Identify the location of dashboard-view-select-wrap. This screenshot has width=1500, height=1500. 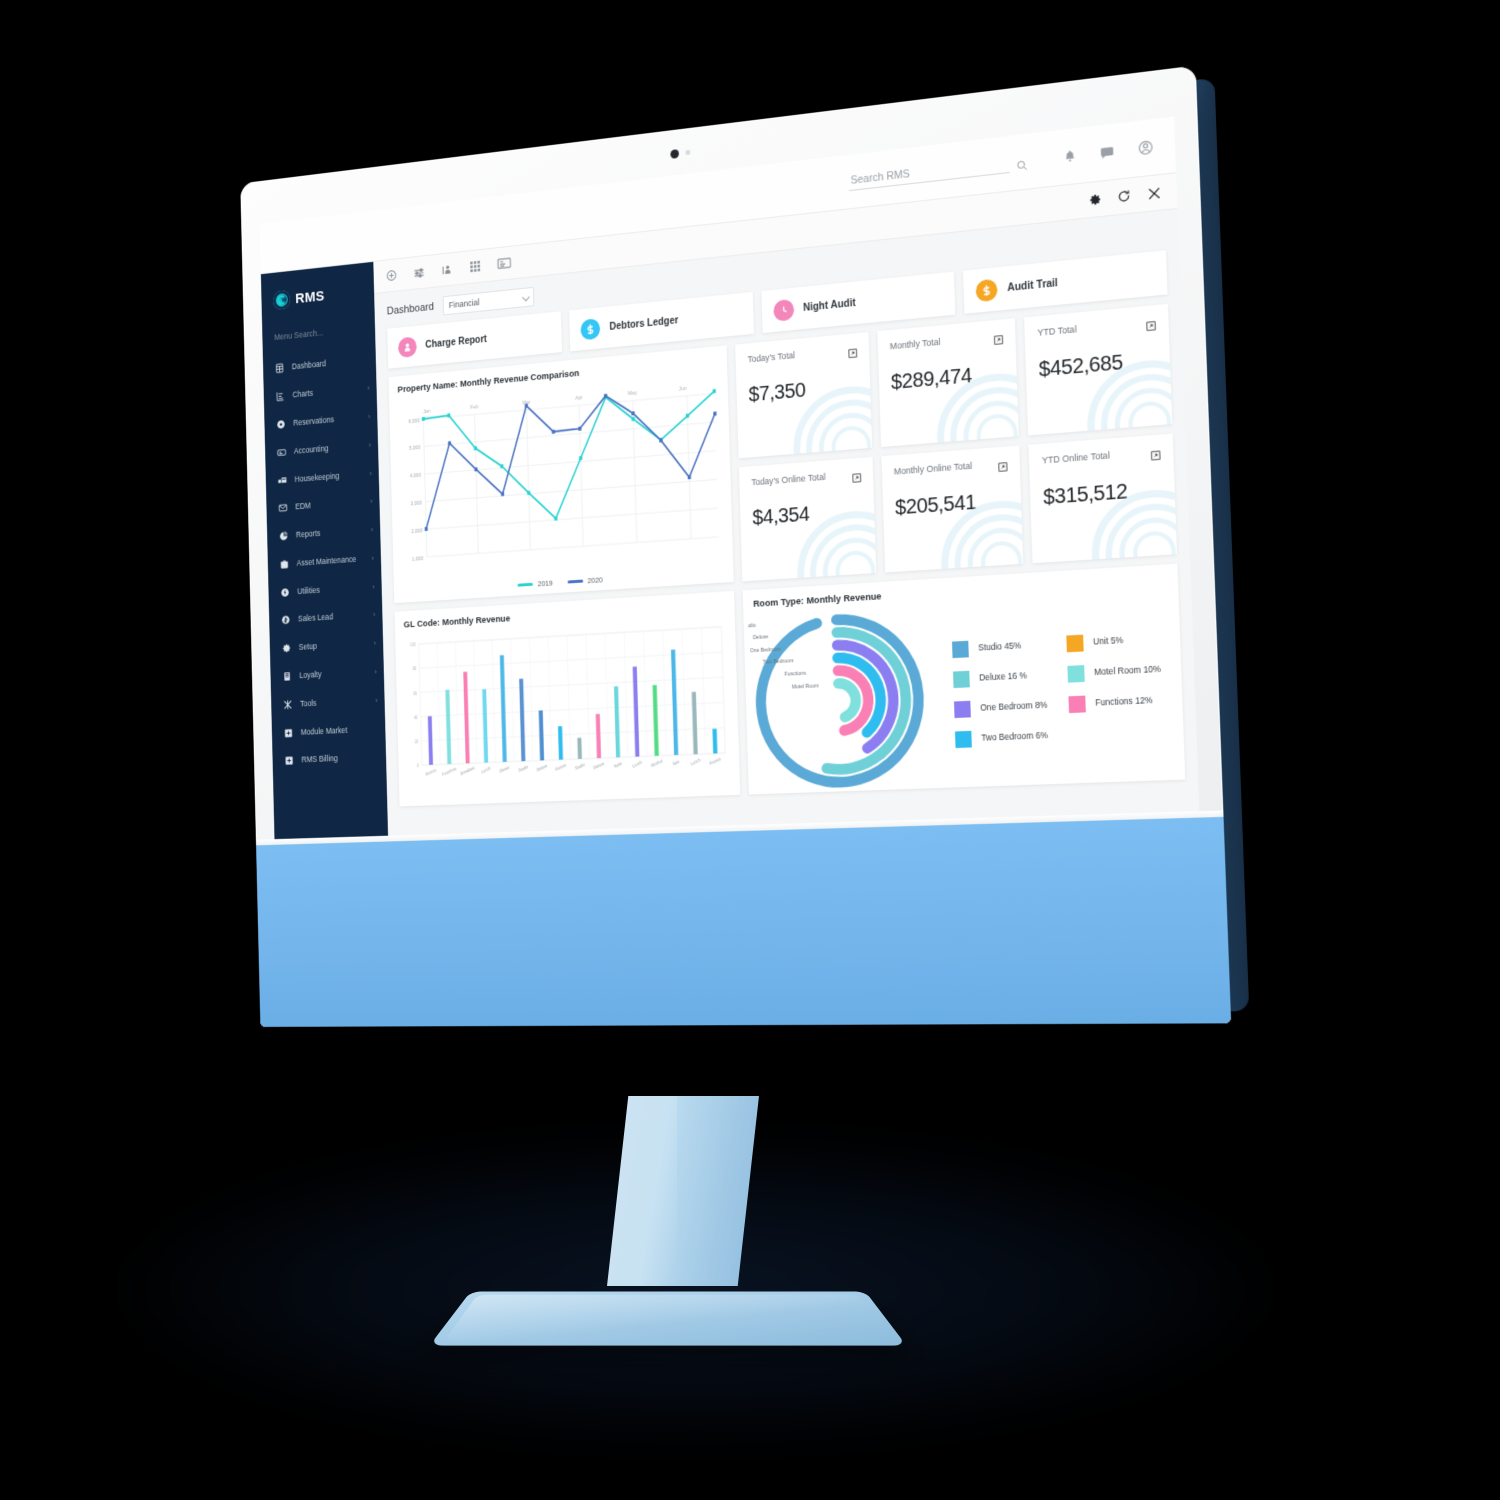
(488, 301).